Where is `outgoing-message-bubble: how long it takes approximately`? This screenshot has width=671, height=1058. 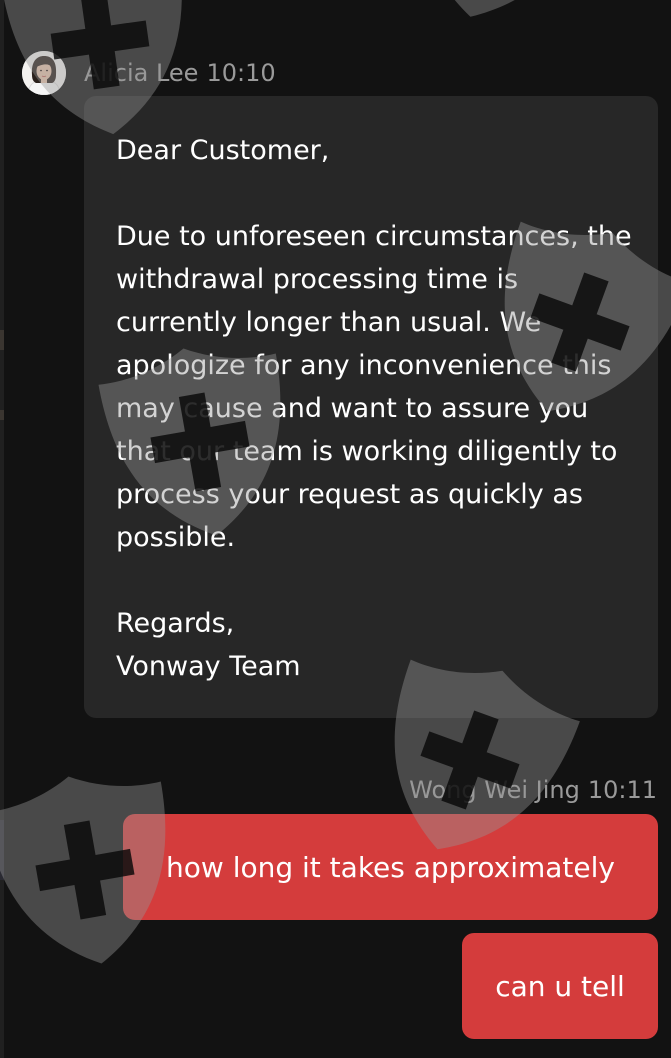
outgoing-message-bubble: how long it takes approximately is located at coordinates (390, 867).